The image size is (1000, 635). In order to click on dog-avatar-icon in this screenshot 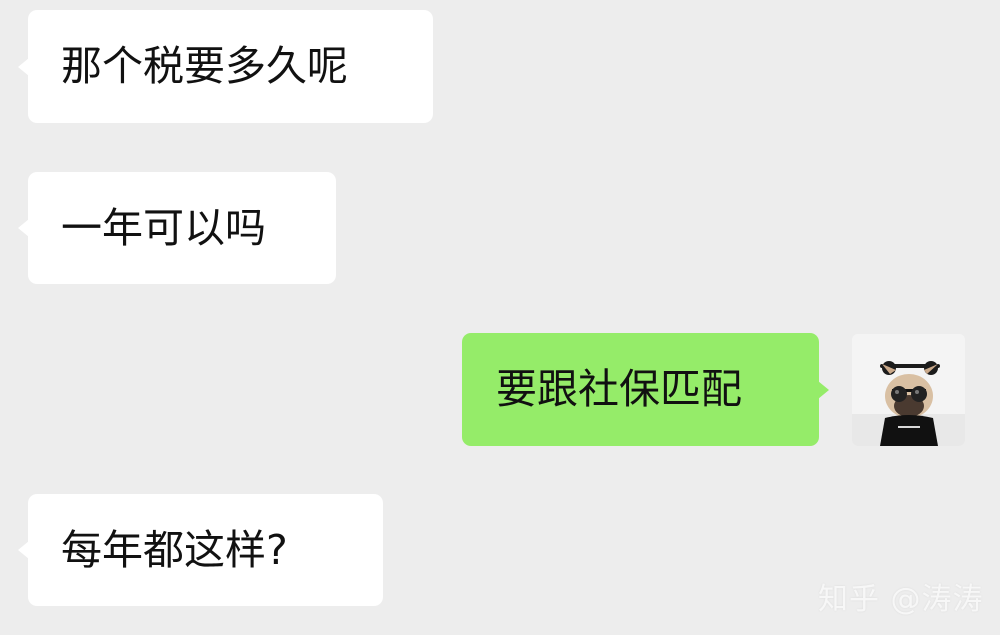, I will do `click(908, 390)`.